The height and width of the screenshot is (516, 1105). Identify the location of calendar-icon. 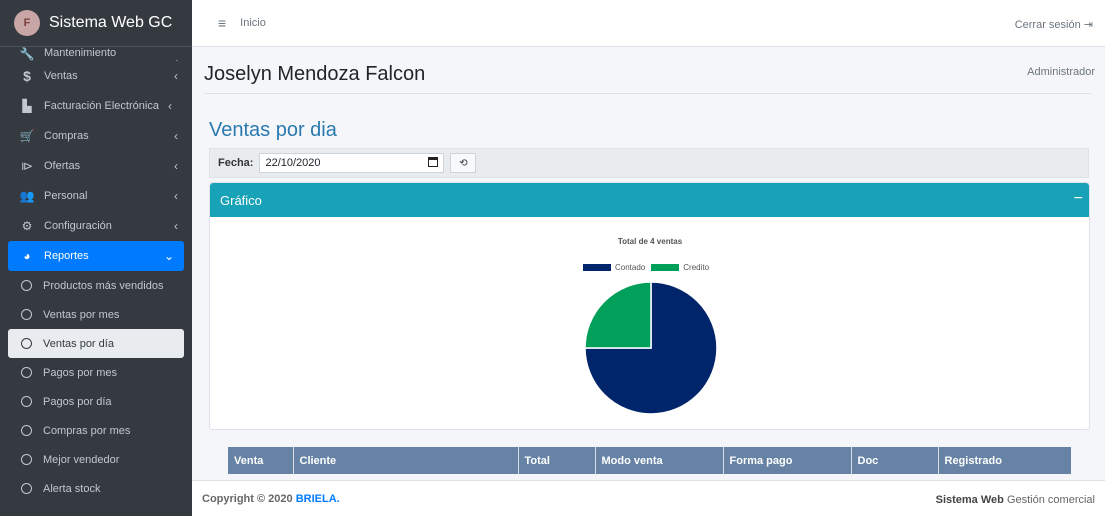
(433, 162).